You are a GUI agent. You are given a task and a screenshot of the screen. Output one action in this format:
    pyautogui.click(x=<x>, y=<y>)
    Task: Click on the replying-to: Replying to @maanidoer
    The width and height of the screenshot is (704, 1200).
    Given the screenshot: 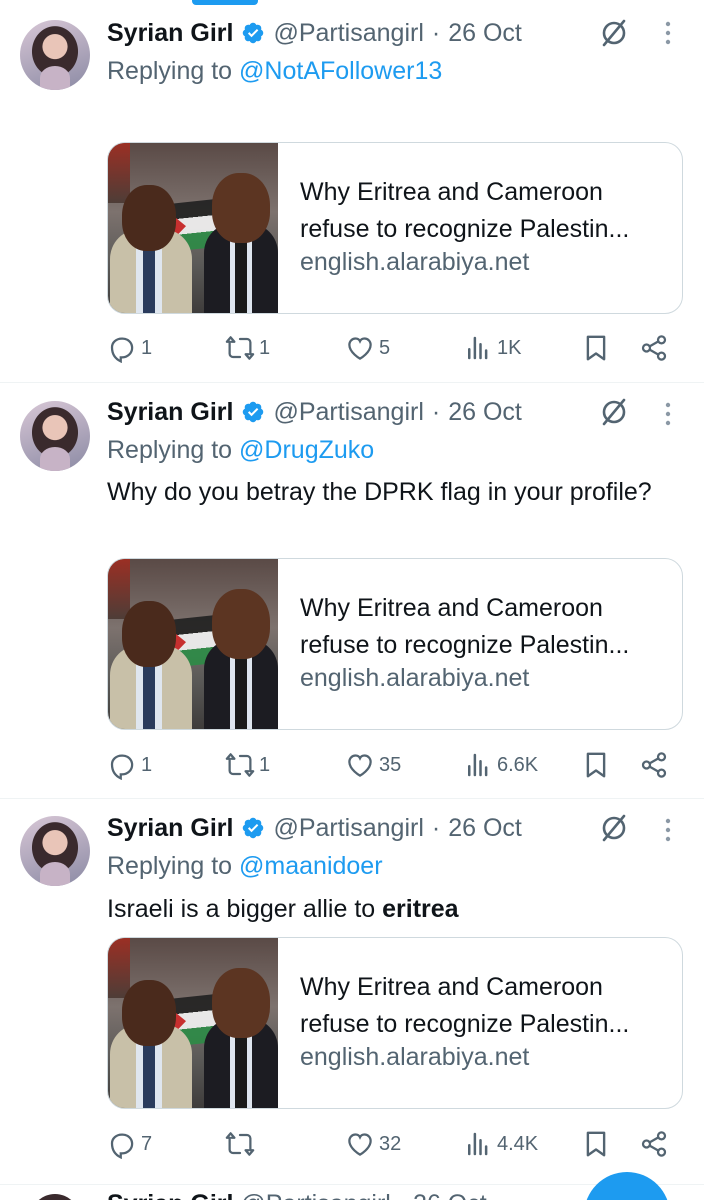 What is the action you would take?
    pyautogui.click(x=245, y=866)
    